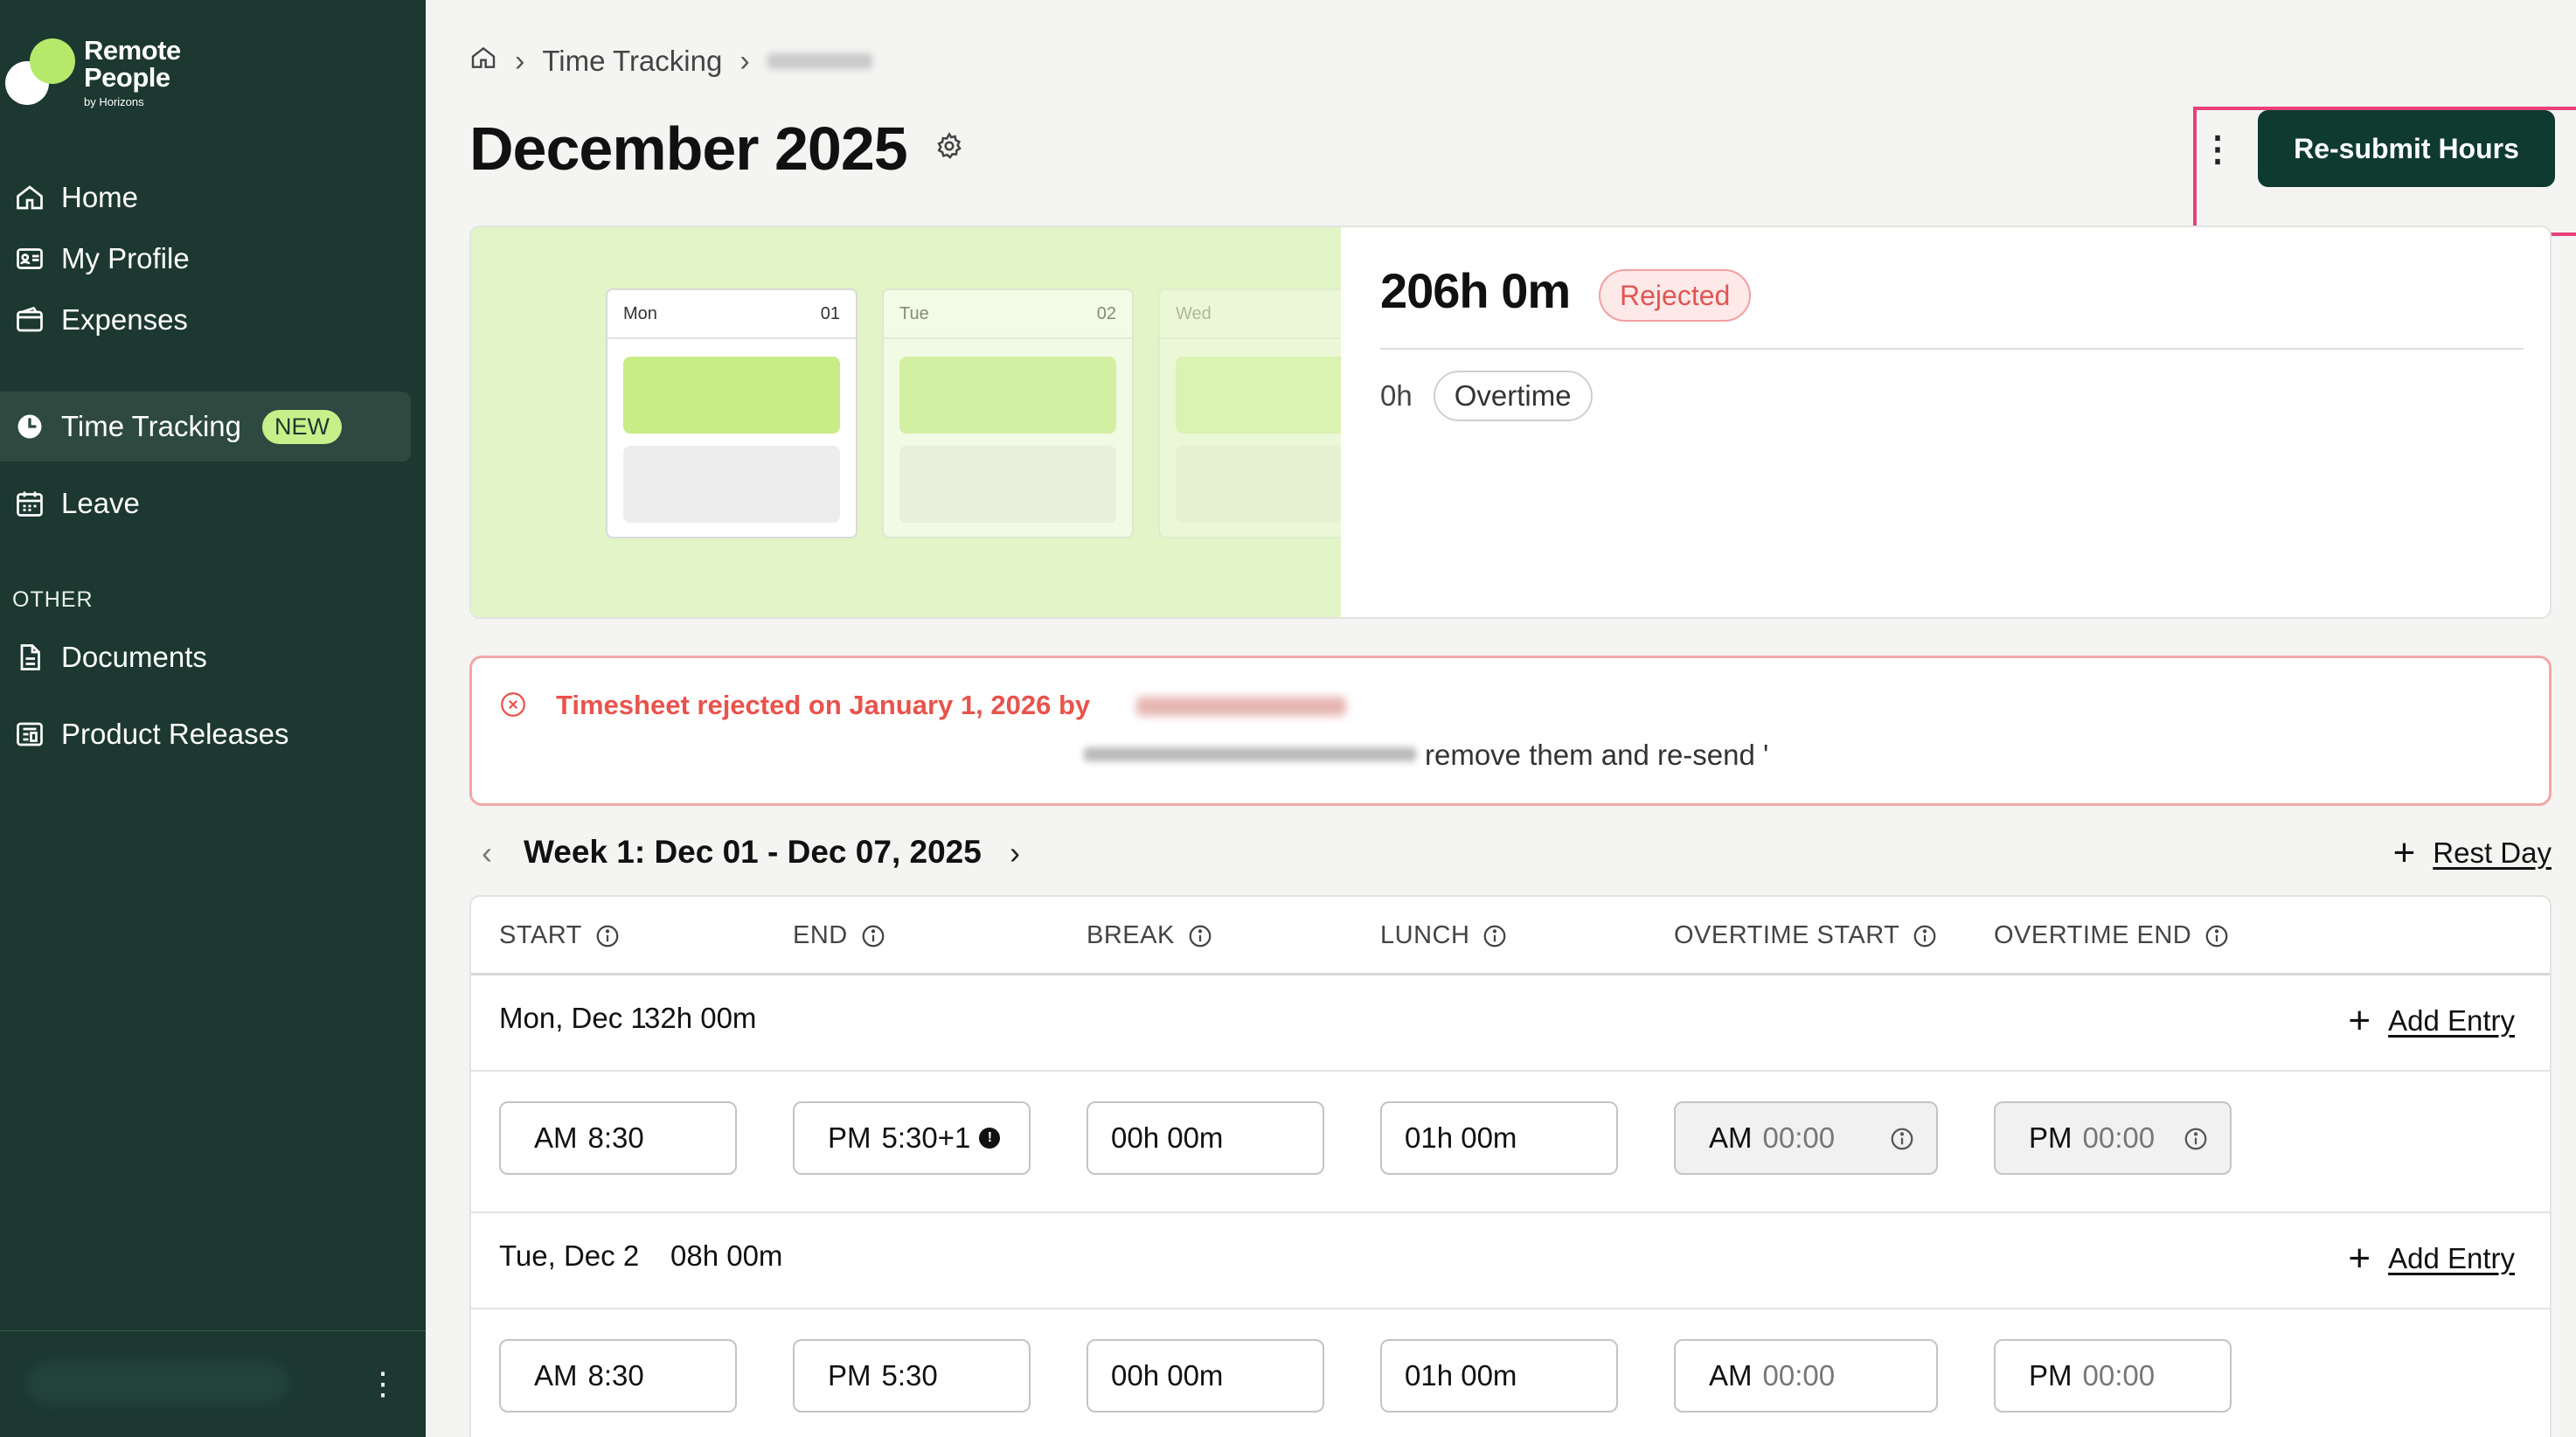 The width and height of the screenshot is (2576, 1437). What do you see at coordinates (726, 1255) in the screenshot?
I see `day-total: 08h 00m` at bounding box center [726, 1255].